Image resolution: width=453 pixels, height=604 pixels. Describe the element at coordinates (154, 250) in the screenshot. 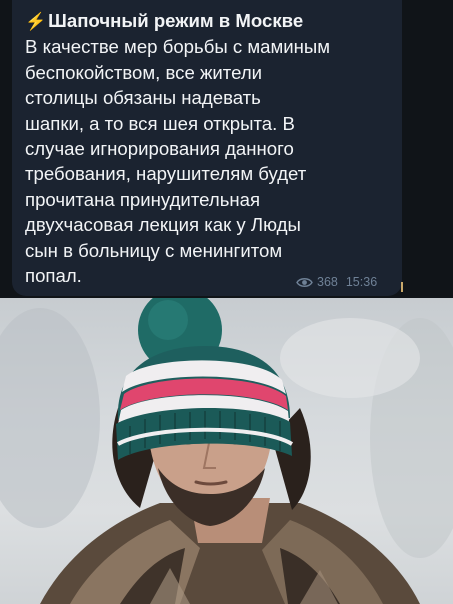

I see `message-line: сын в больницу с менингитом` at that location.